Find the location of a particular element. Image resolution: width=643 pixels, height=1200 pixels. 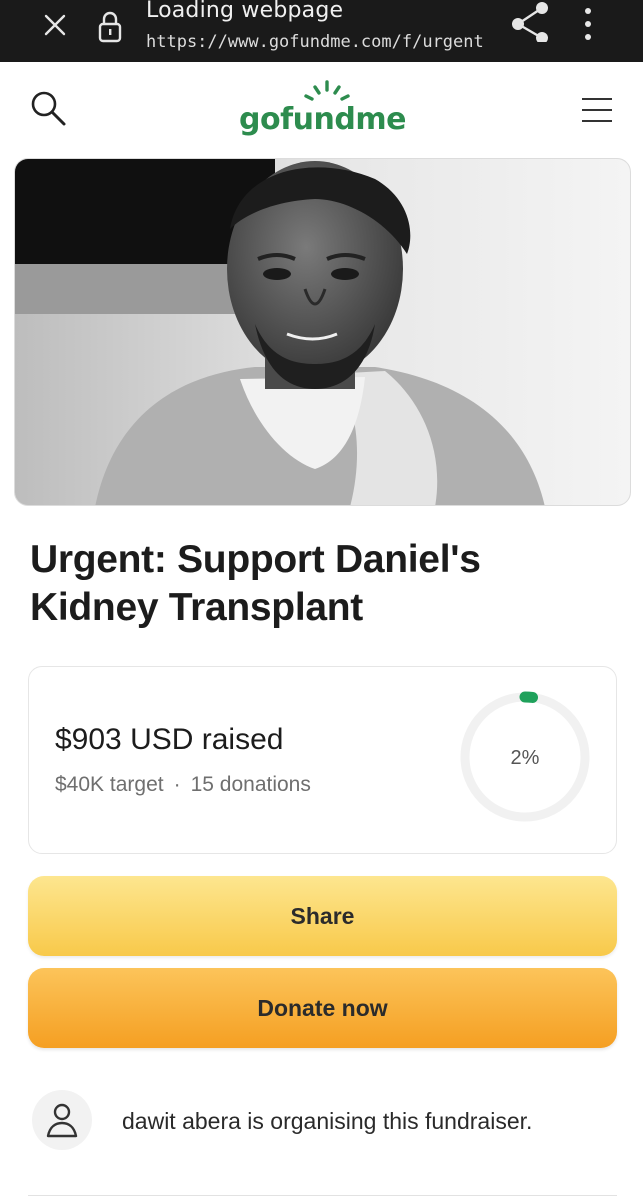

gofundme-logo: gofundme is located at coordinates (325, 111).